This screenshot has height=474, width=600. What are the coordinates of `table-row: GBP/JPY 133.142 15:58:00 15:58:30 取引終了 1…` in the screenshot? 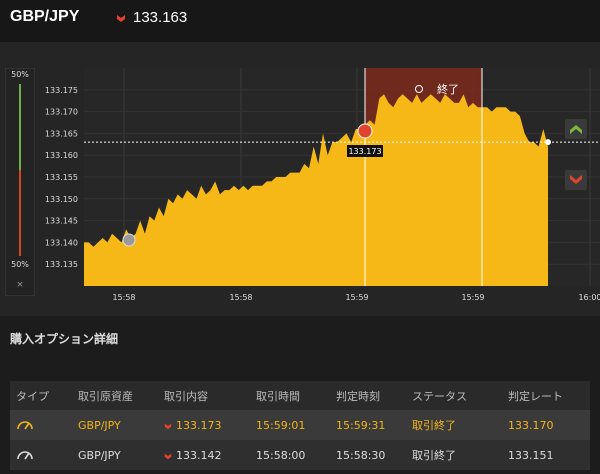 It's located at (300, 455).